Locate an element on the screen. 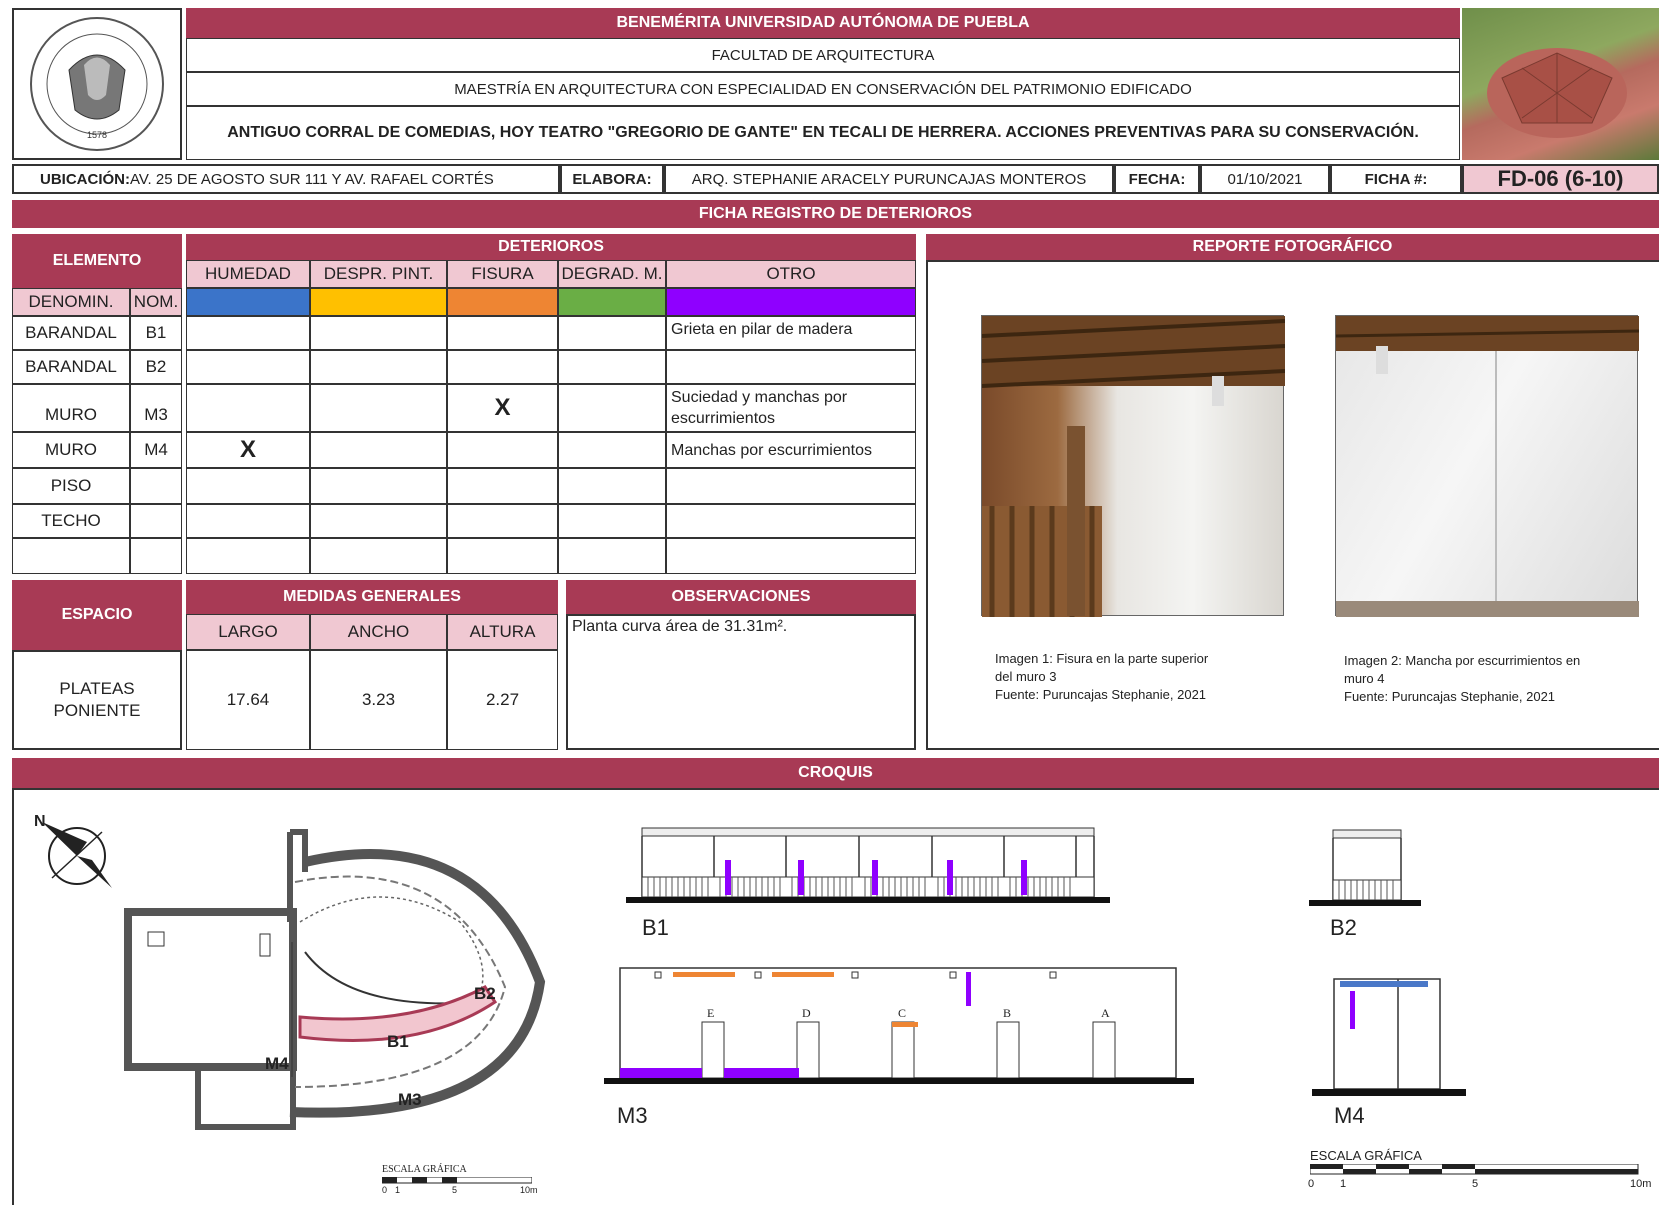  fecha-label: FECHA: is located at coordinates (1157, 179).